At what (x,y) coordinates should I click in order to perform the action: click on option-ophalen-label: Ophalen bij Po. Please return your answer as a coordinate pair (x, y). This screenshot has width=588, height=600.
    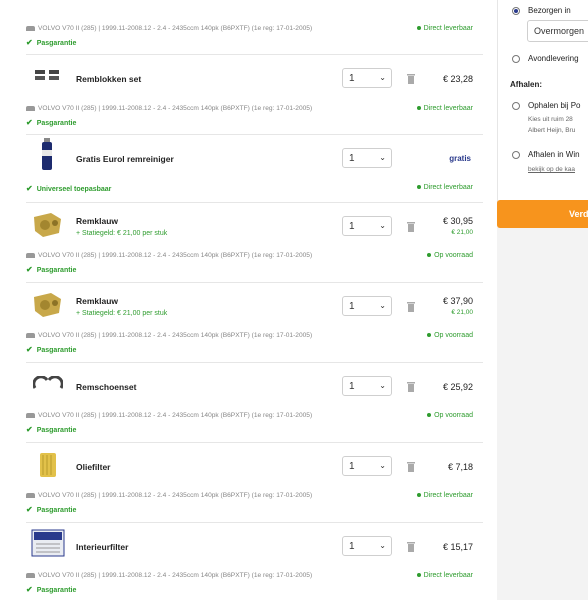
    Looking at the image, I should click on (554, 105).